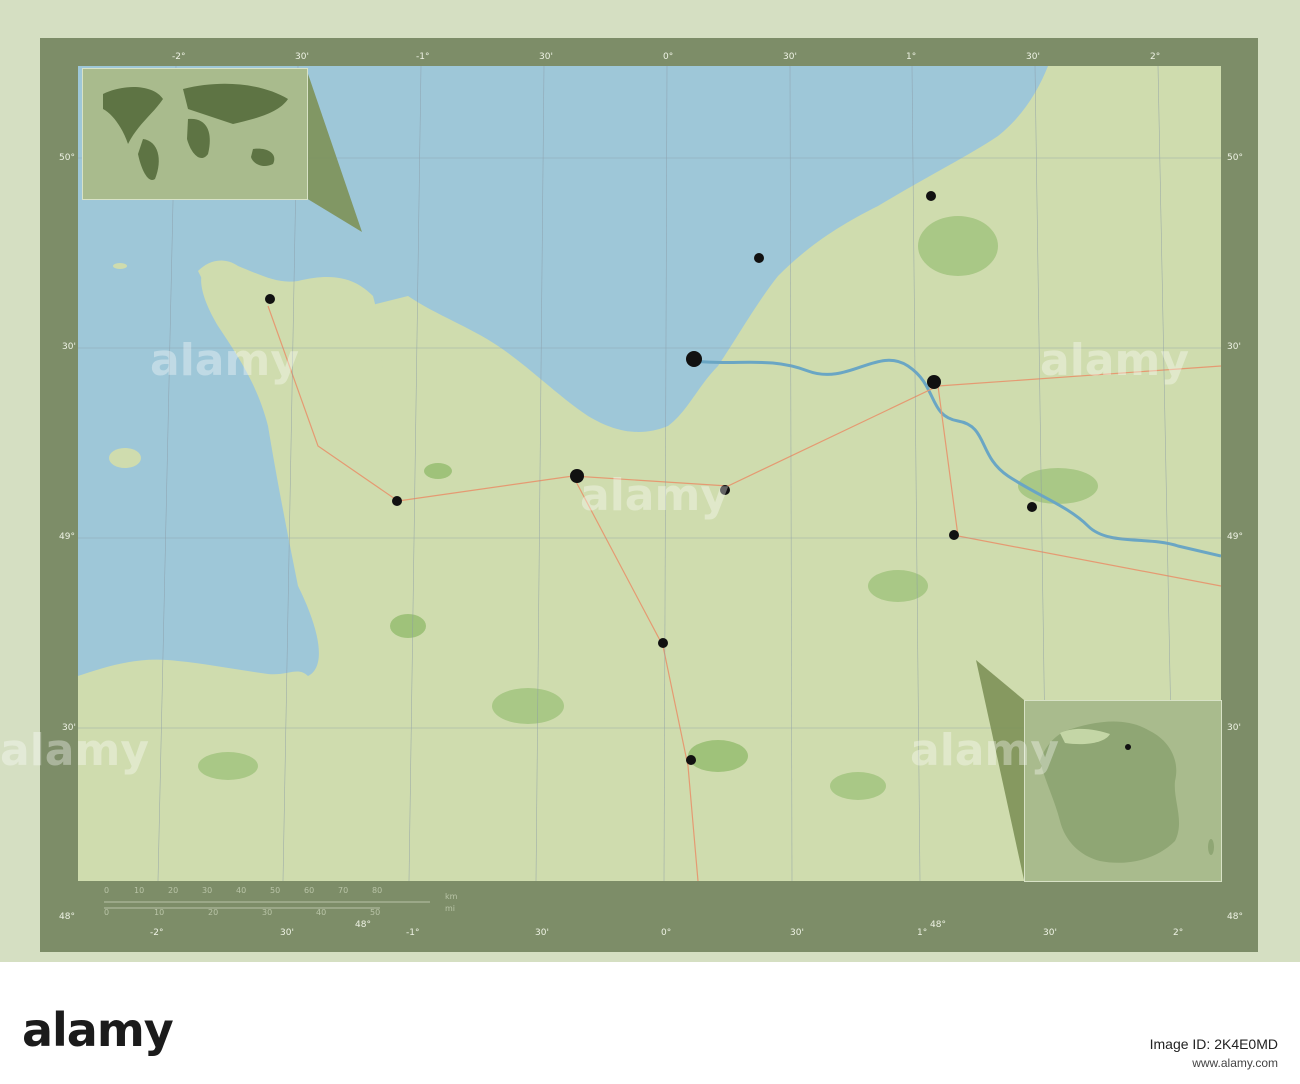 This screenshot has height=1084, width=1300. Describe the element at coordinates (1235, 1063) in the screenshot. I see `stock-url: www.alamy.com` at that location.